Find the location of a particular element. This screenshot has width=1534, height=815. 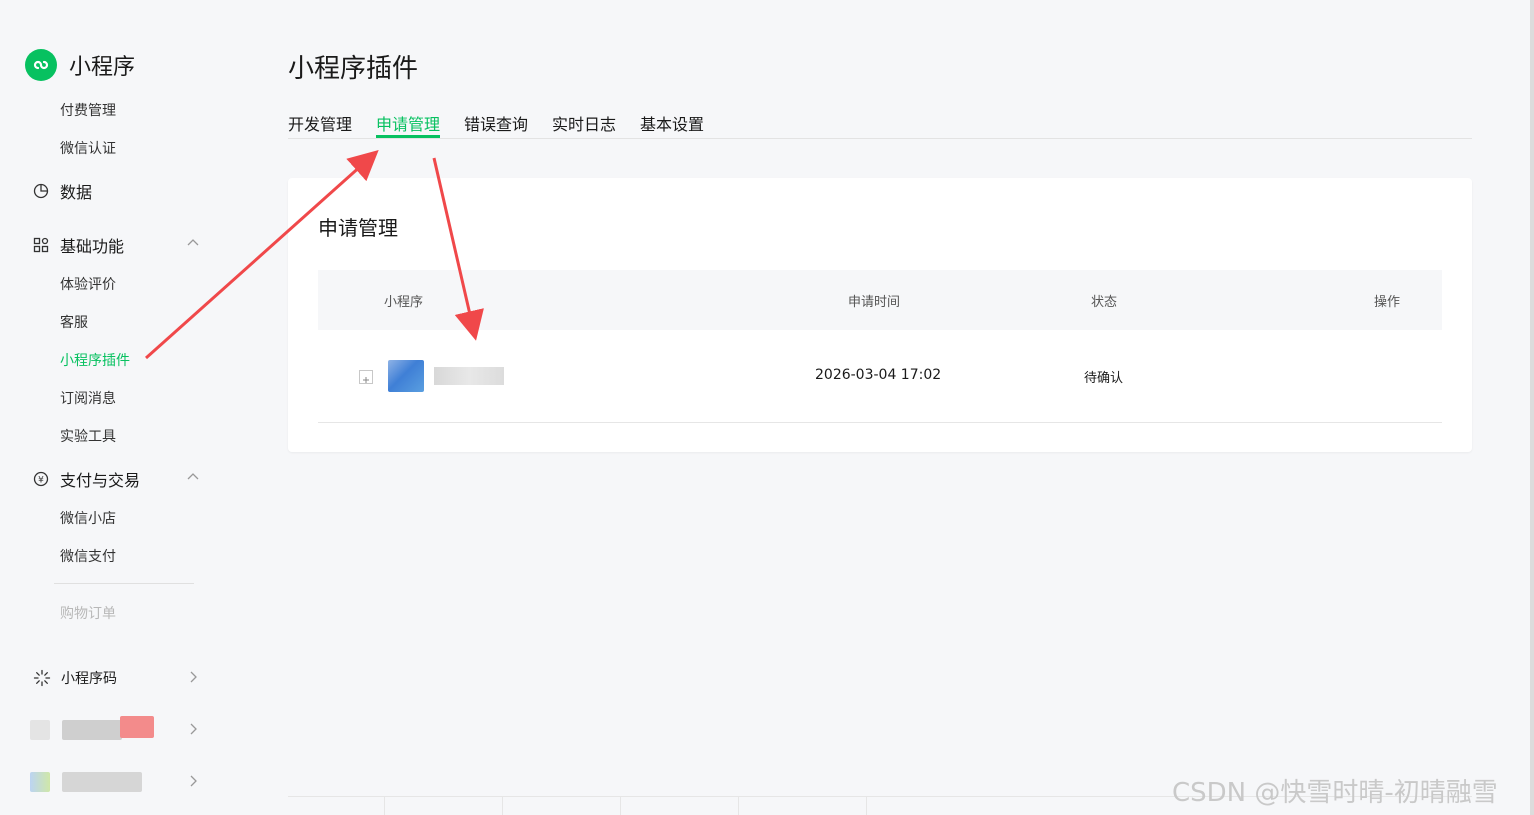

annotation-arrows is located at coordinates (314, 255).